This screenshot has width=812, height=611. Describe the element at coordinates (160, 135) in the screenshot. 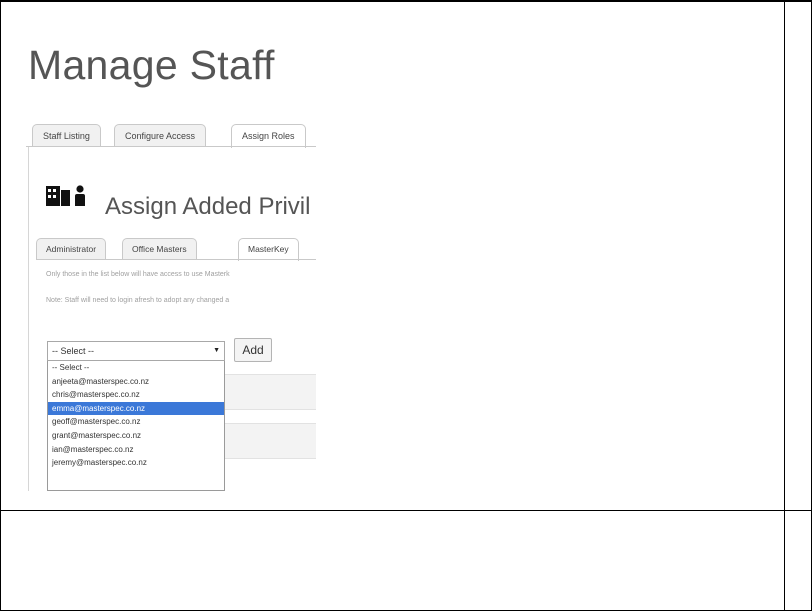

I see `tab-configure-access: Configure Access` at that location.